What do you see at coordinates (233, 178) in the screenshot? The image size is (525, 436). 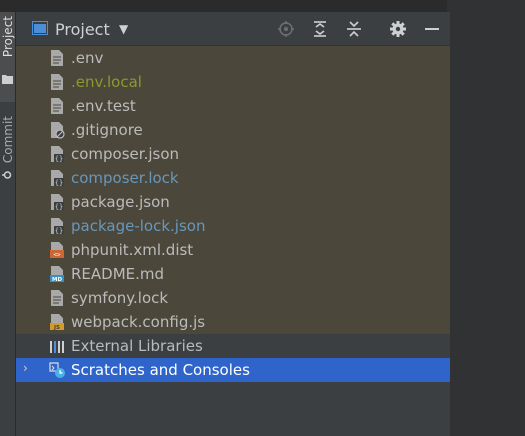 I see `list-item: {} composer.lock` at bounding box center [233, 178].